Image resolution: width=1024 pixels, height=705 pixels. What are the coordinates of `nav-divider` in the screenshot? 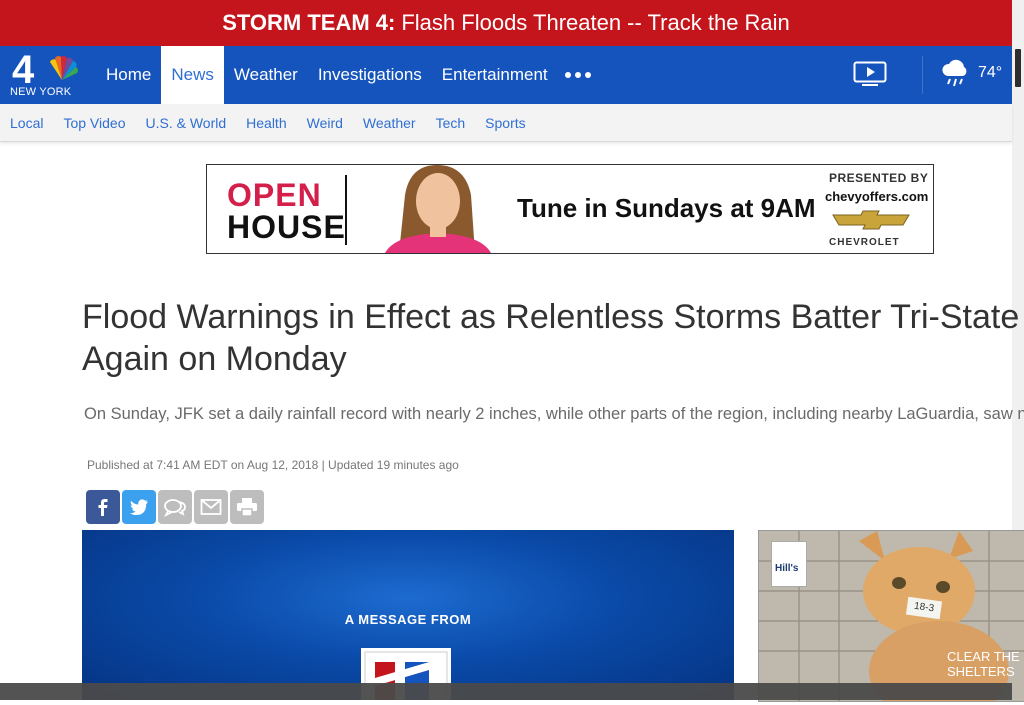 It's located at (922, 75).